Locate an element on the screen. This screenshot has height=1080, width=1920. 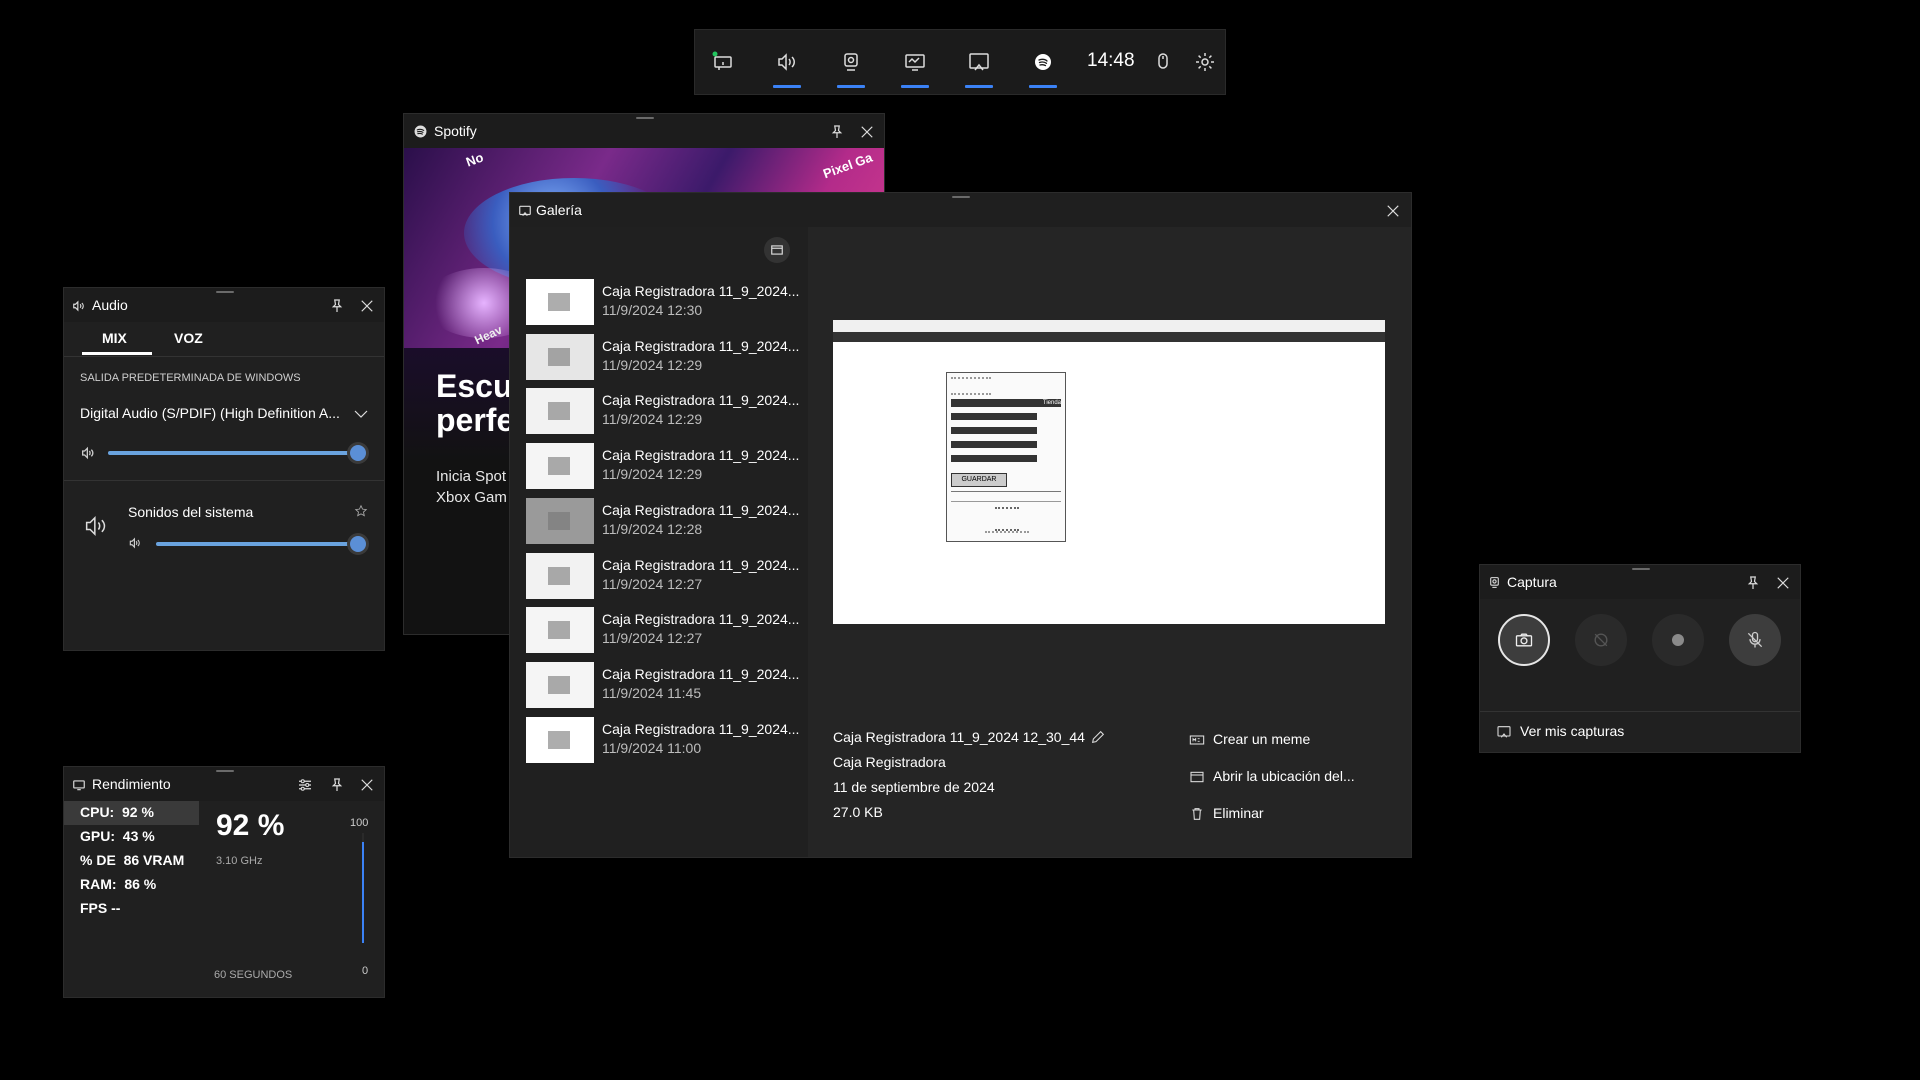
tab-voz: VOZ is located at coordinates (188, 338).